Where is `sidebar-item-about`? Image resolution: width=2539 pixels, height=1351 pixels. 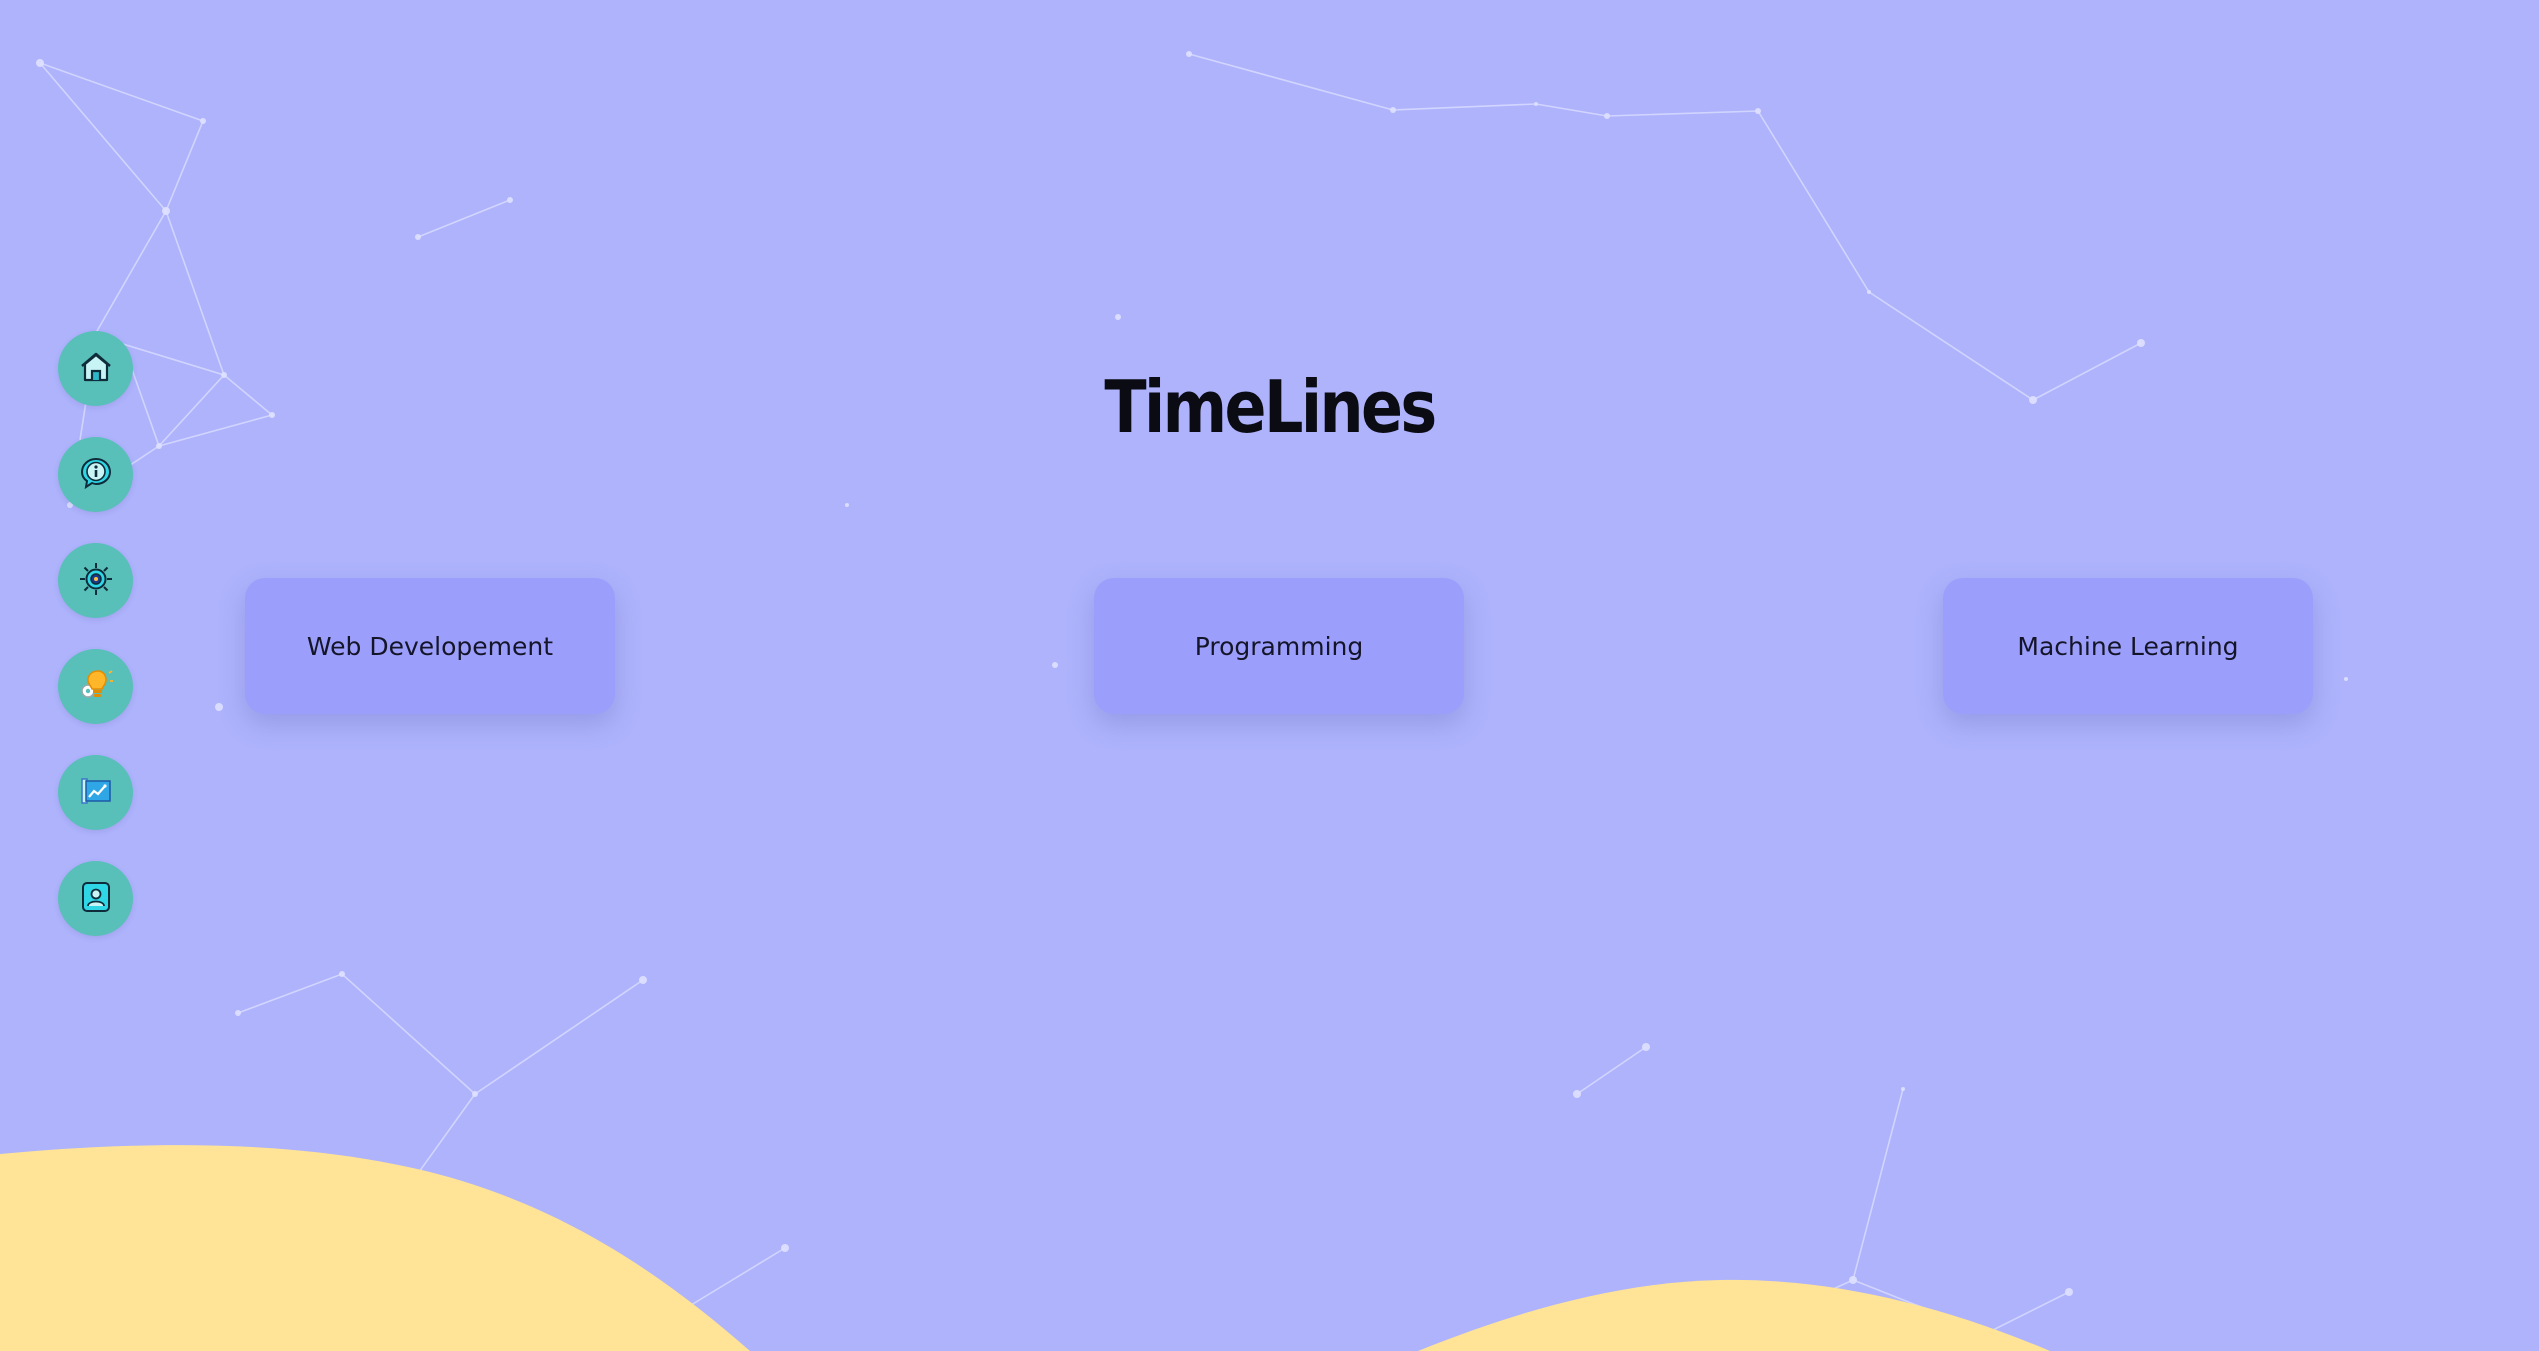
sidebar-item-about is located at coordinates (95, 474).